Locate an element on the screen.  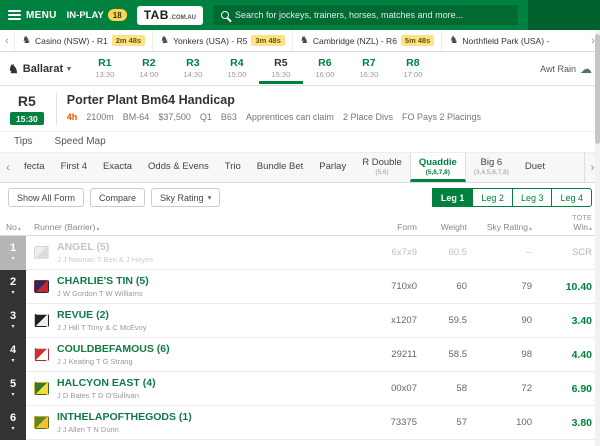
runner-name: COULDBEFAMOUS (6) is located at coordinates (209, 349).